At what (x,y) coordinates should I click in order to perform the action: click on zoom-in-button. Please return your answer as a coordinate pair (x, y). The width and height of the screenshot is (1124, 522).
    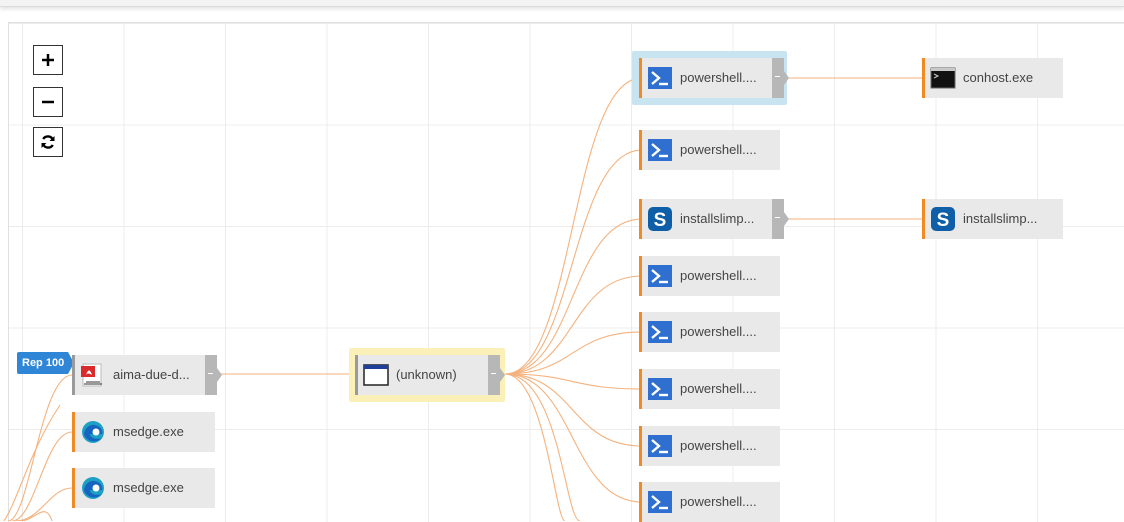
    Looking at the image, I should click on (48, 60).